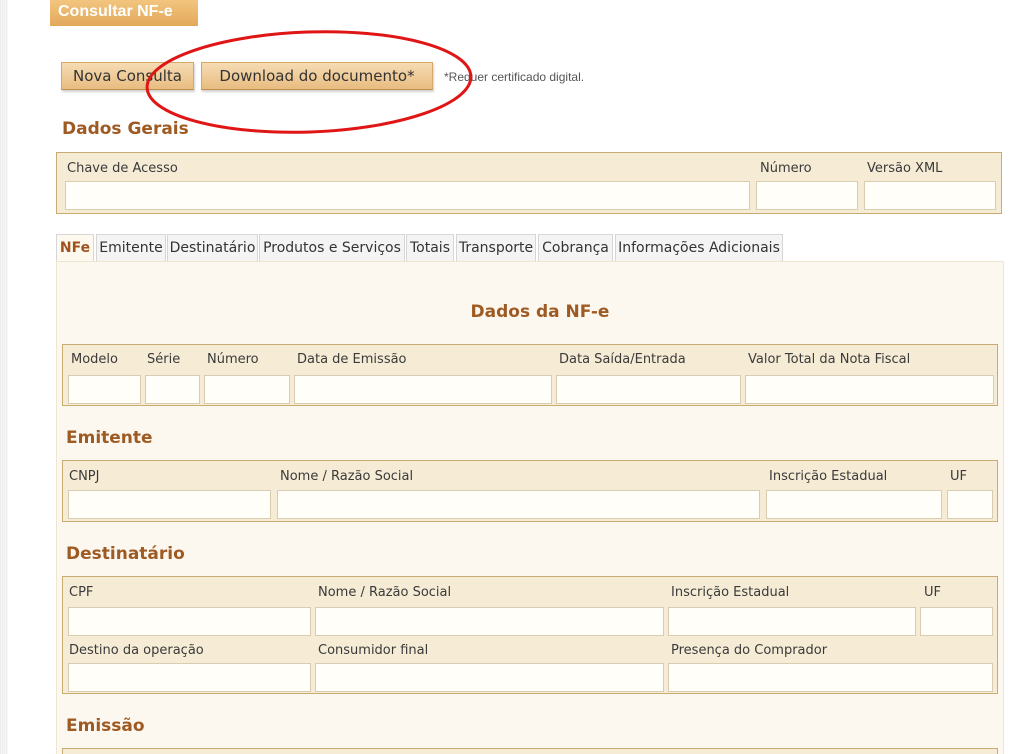 The width and height of the screenshot is (1024, 754). What do you see at coordinates (131, 248) in the screenshot?
I see `tab-emitente: Emitente` at bounding box center [131, 248].